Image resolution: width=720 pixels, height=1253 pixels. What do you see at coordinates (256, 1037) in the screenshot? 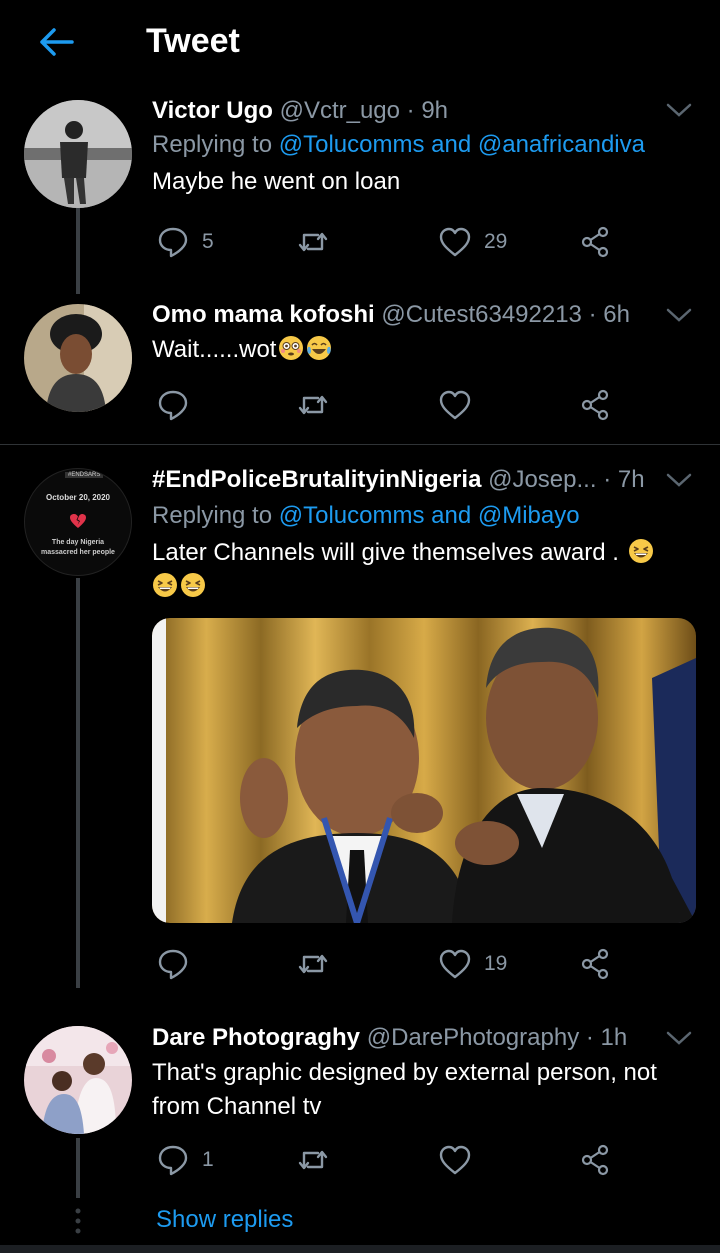
I see `author-name: Dare Photograghy` at bounding box center [256, 1037].